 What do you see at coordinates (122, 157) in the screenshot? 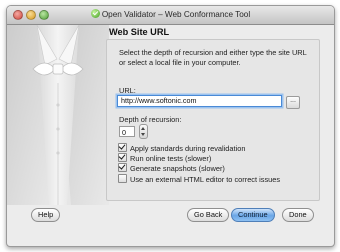
I see `checkbox-run-online-tests` at bounding box center [122, 157].